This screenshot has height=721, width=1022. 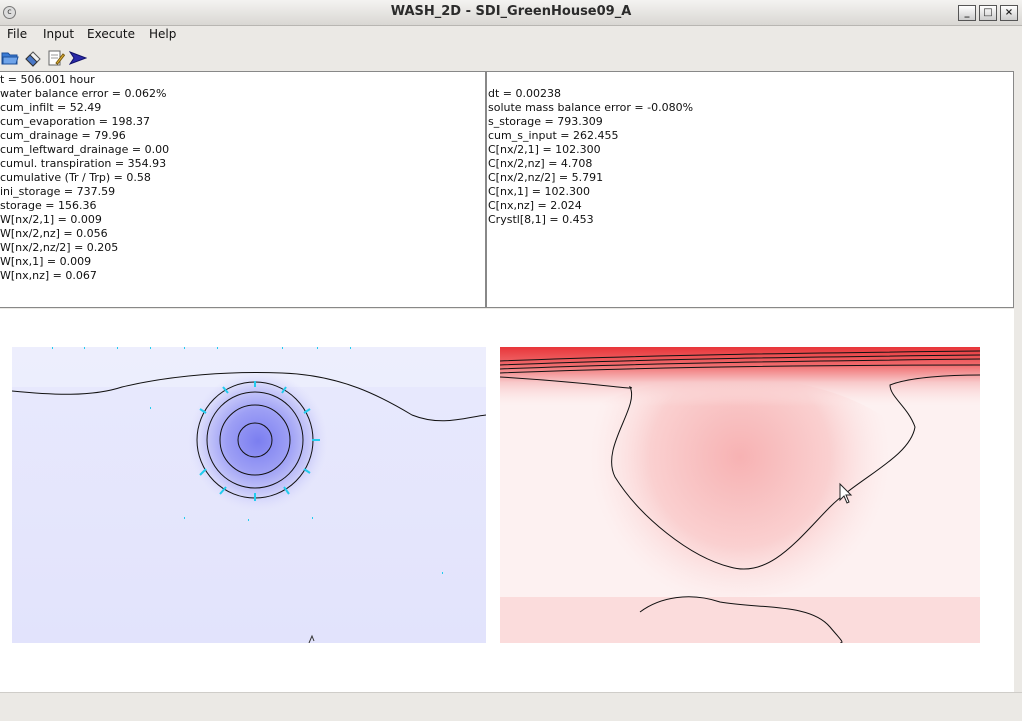 What do you see at coordinates (58, 34) in the screenshot?
I see `menu-input: Input` at bounding box center [58, 34].